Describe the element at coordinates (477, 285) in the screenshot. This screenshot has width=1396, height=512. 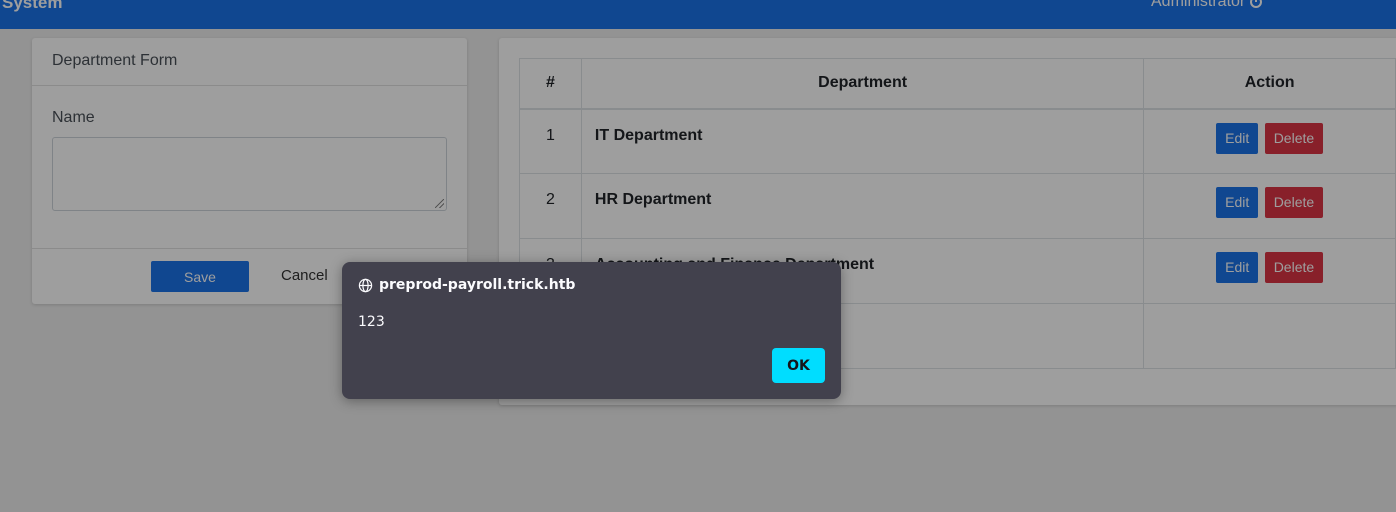
I see `dialog-origin: preprod-payroll.trick.htb` at that location.